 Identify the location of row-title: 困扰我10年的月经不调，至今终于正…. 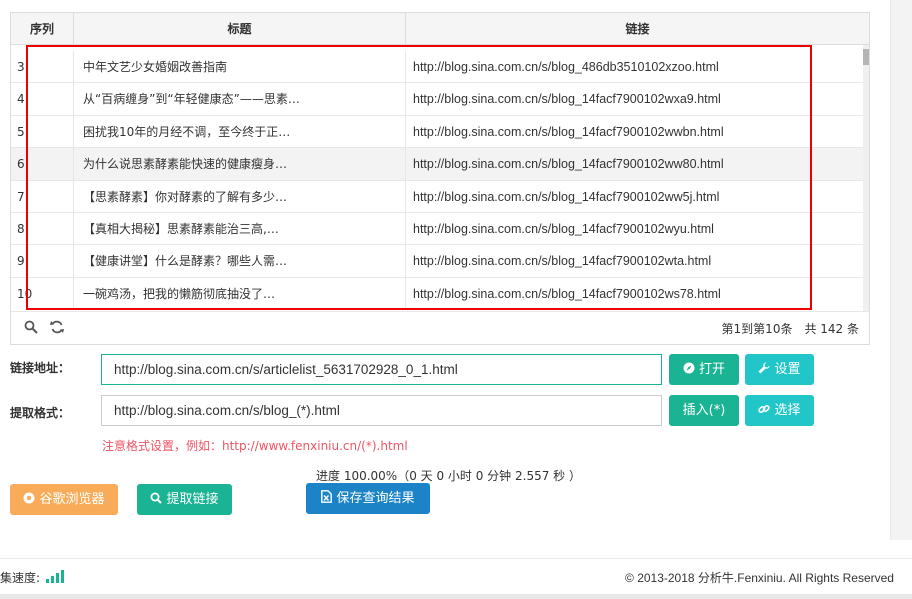
(240, 131).